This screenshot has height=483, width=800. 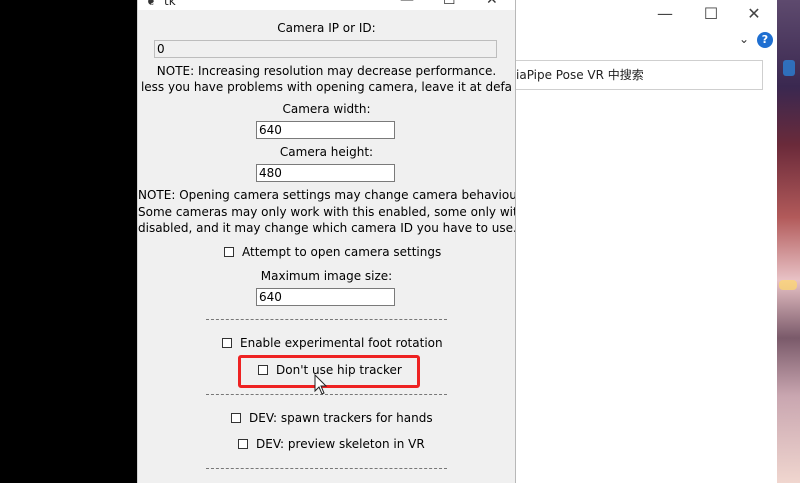 What do you see at coordinates (326, 28) in the screenshot?
I see `camera-ip-label: Camera IP or ID:` at bounding box center [326, 28].